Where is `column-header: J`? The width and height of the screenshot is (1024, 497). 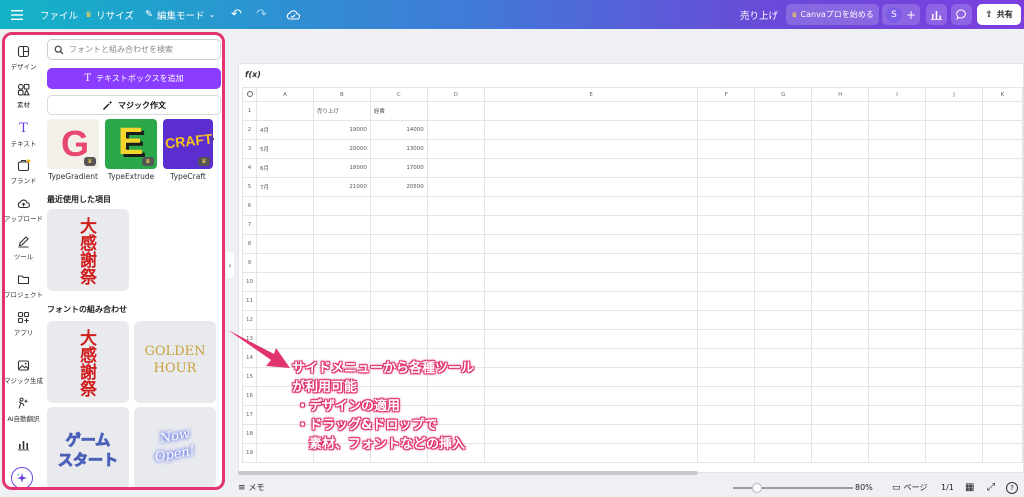 column-header: J is located at coordinates (954, 94).